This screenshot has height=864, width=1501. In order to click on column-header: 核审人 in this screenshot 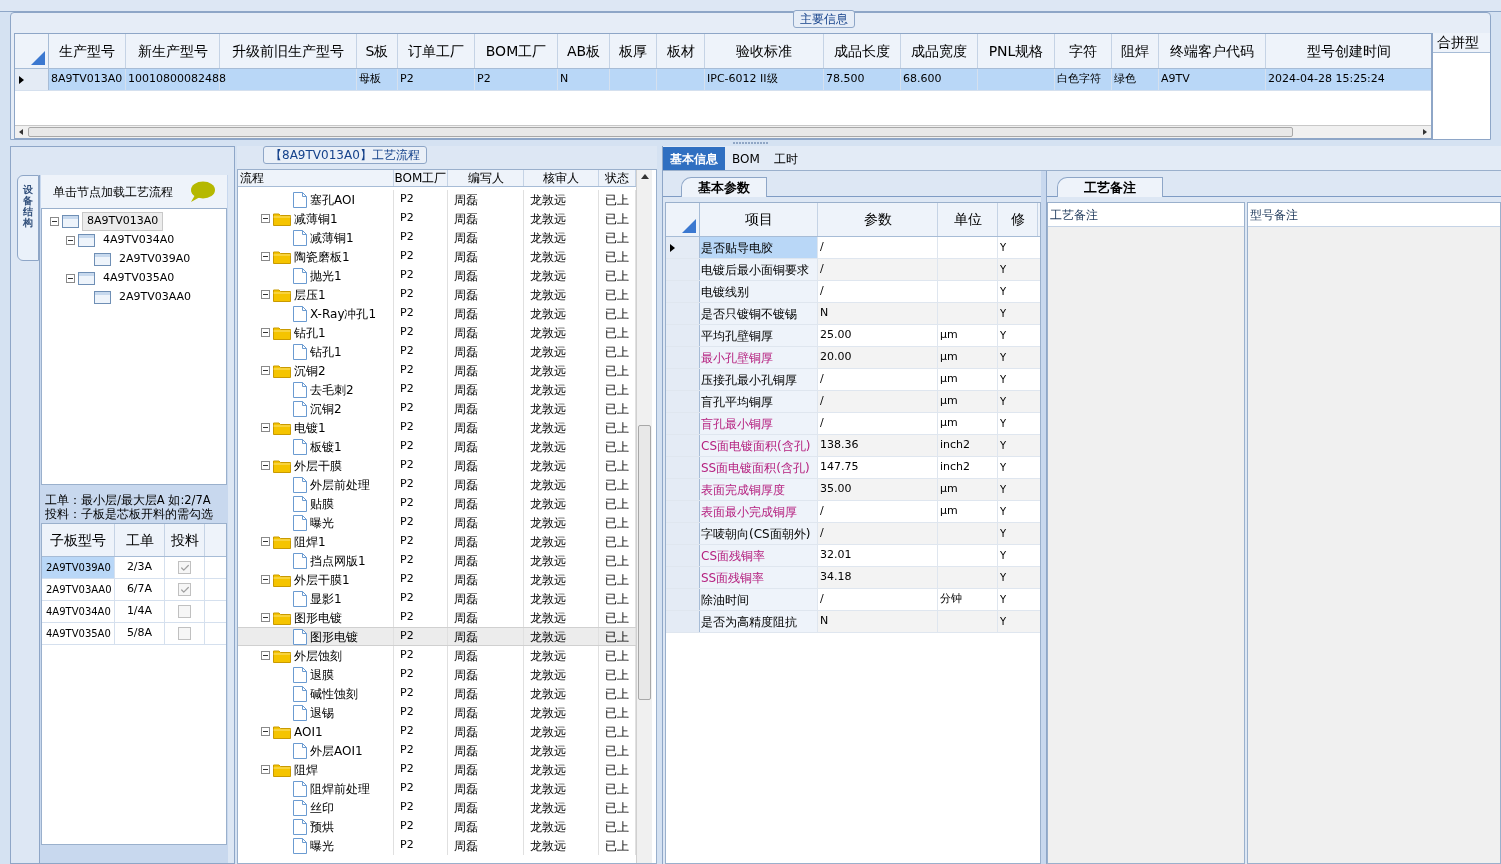, I will do `click(561, 178)`.